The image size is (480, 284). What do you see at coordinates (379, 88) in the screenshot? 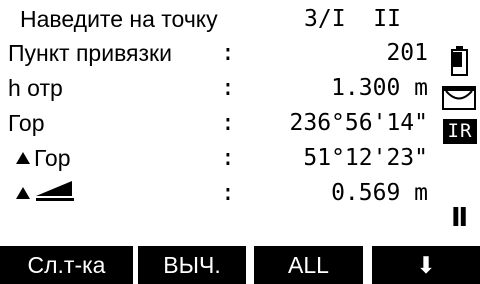
I see `reflector-height-value: 1.300 m` at bounding box center [379, 88].